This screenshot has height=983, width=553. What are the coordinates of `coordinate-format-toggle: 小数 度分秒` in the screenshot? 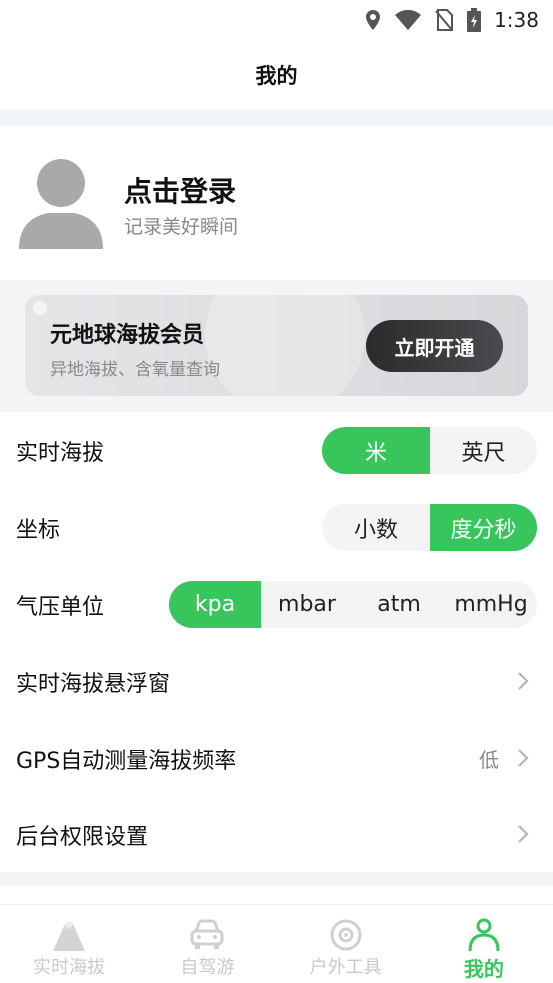 It's located at (429, 527).